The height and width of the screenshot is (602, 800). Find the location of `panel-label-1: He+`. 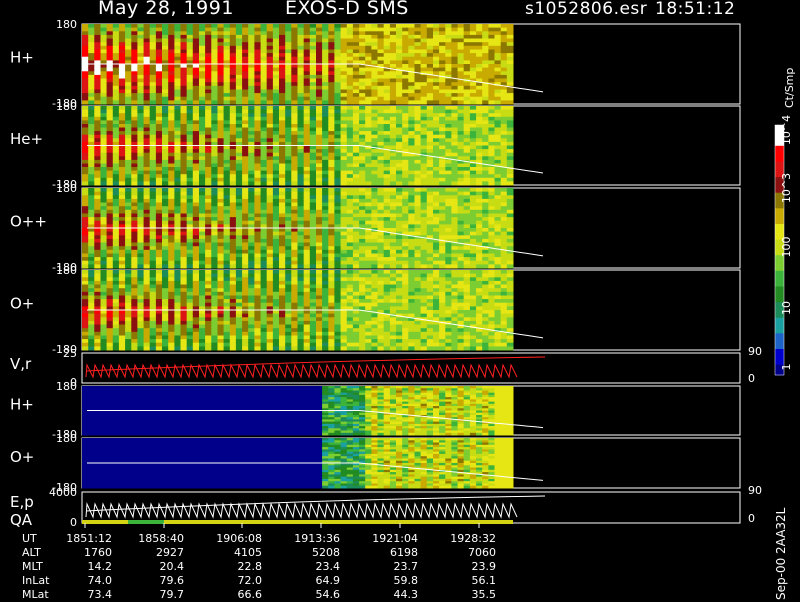

panel-label-1: He+ is located at coordinates (26, 139).